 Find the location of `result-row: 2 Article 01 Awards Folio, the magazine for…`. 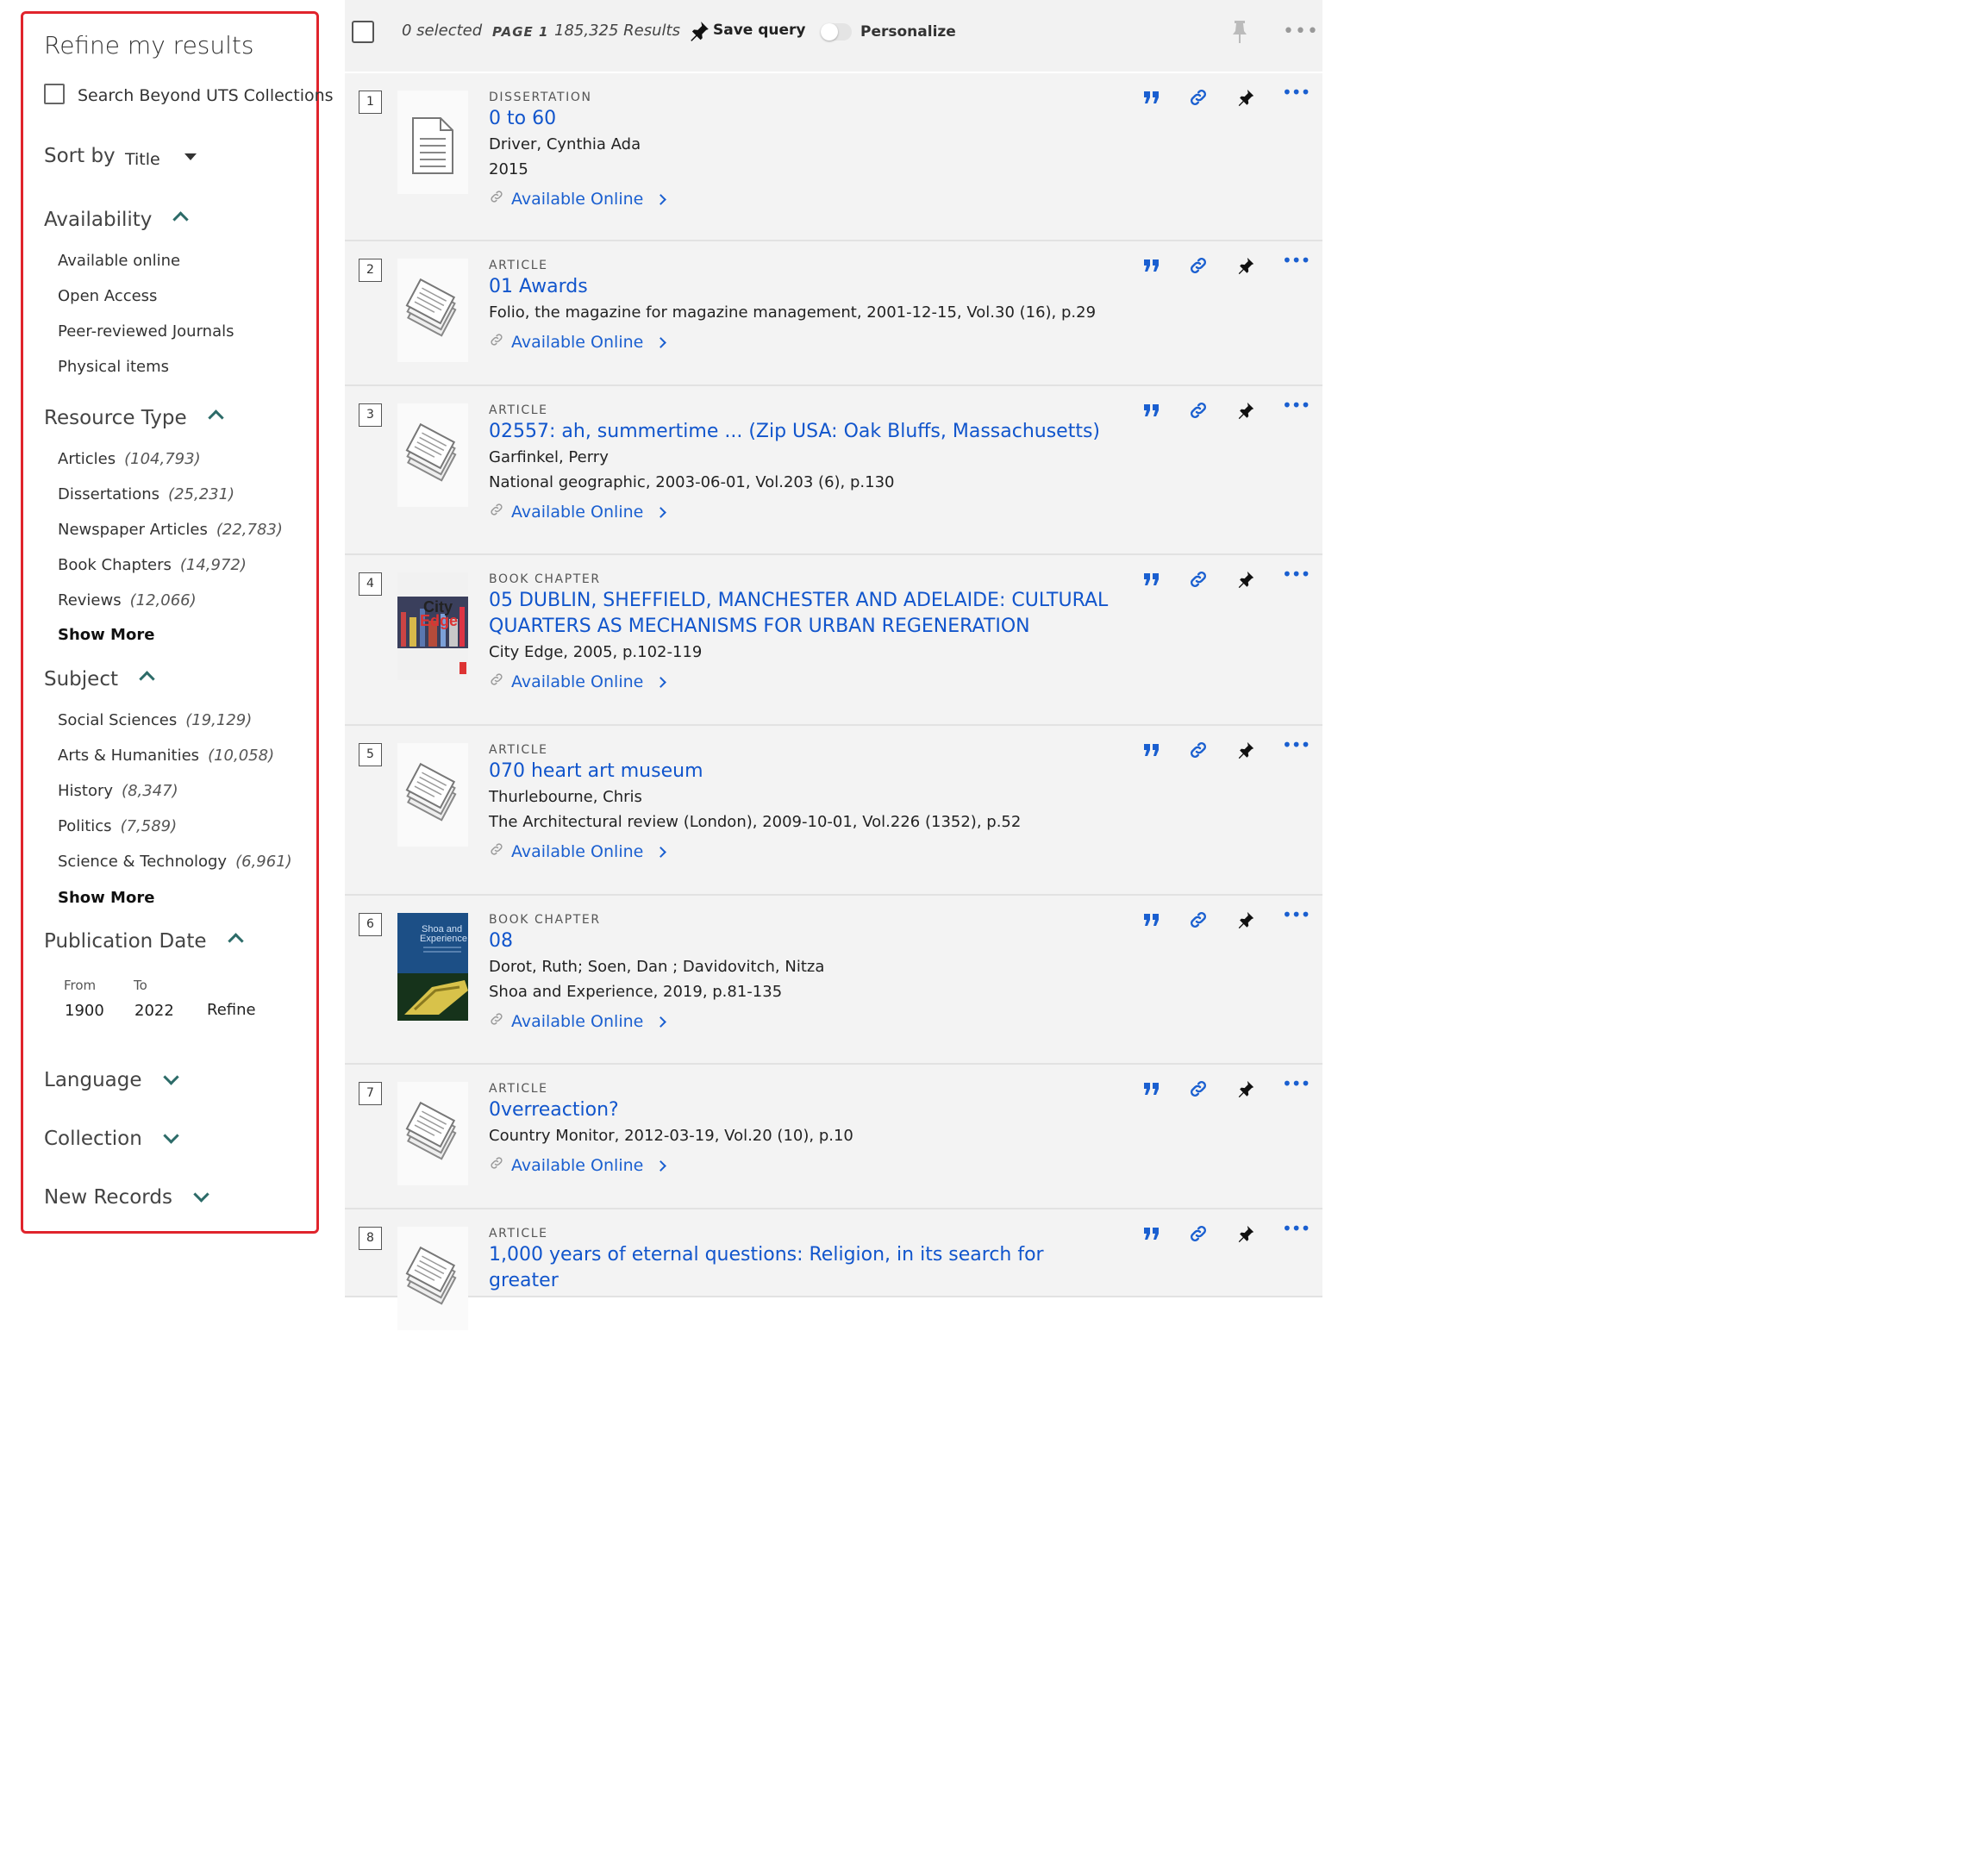

result-row: 2 Article 01 Awards Folio, the magazine for… is located at coordinates (833, 313).